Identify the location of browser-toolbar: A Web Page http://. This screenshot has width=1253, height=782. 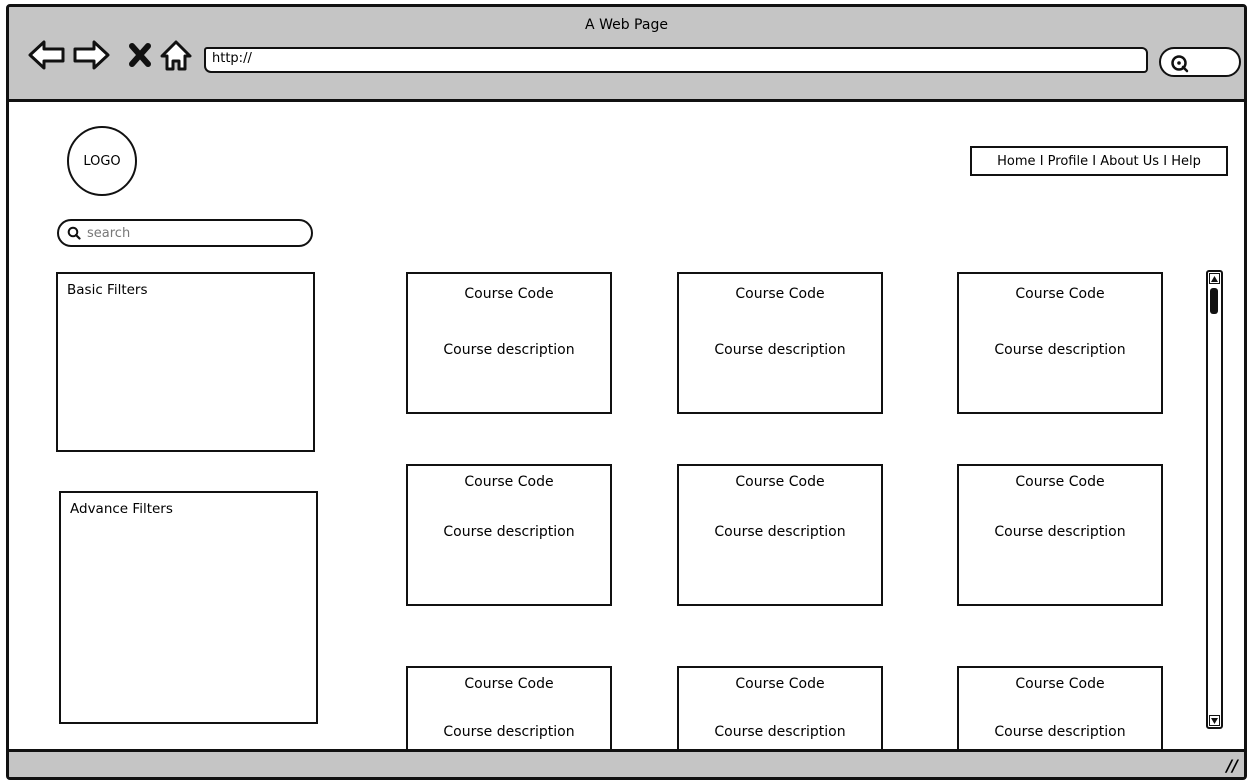
(626, 54).